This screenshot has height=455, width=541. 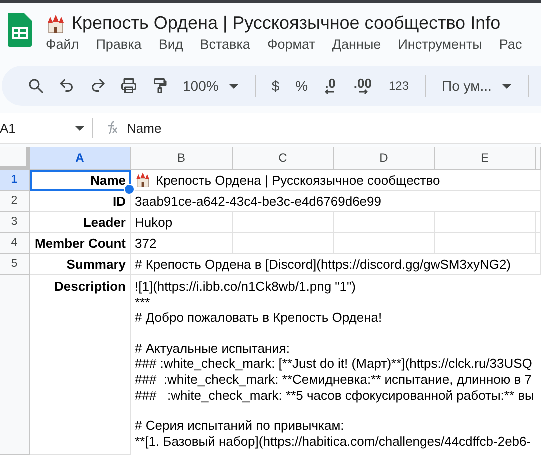 I want to click on row-header: 1, so click(x=15, y=180).